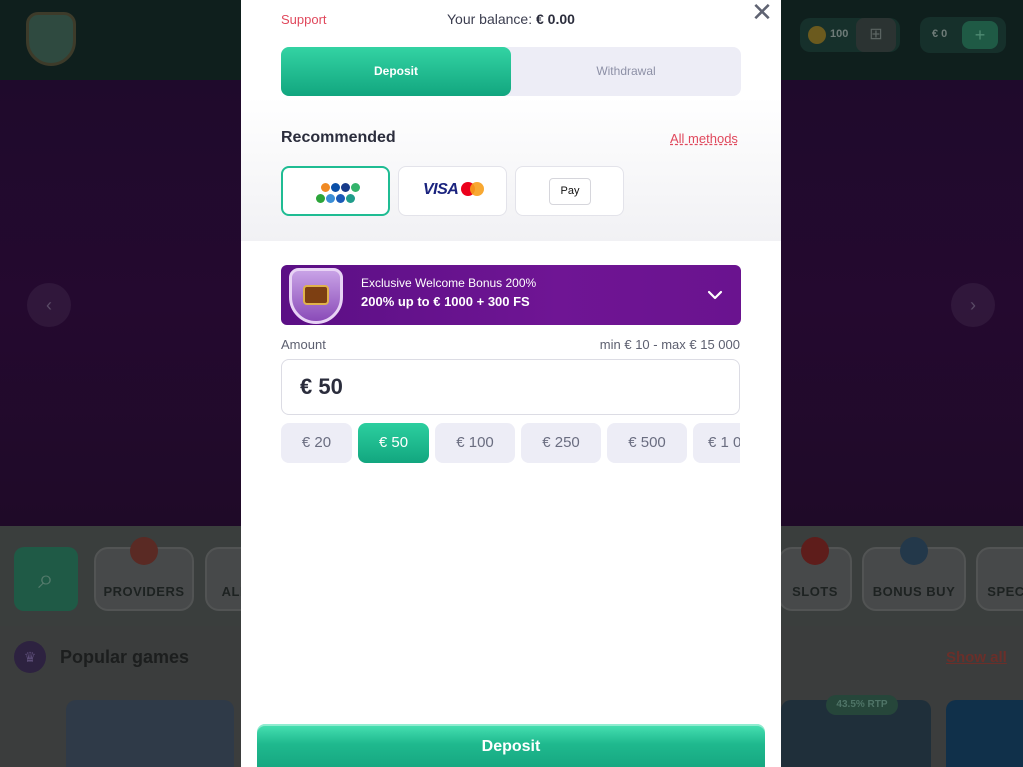 The height and width of the screenshot is (767, 1023). What do you see at coordinates (51, 39) in the screenshot?
I see `site-logo` at bounding box center [51, 39].